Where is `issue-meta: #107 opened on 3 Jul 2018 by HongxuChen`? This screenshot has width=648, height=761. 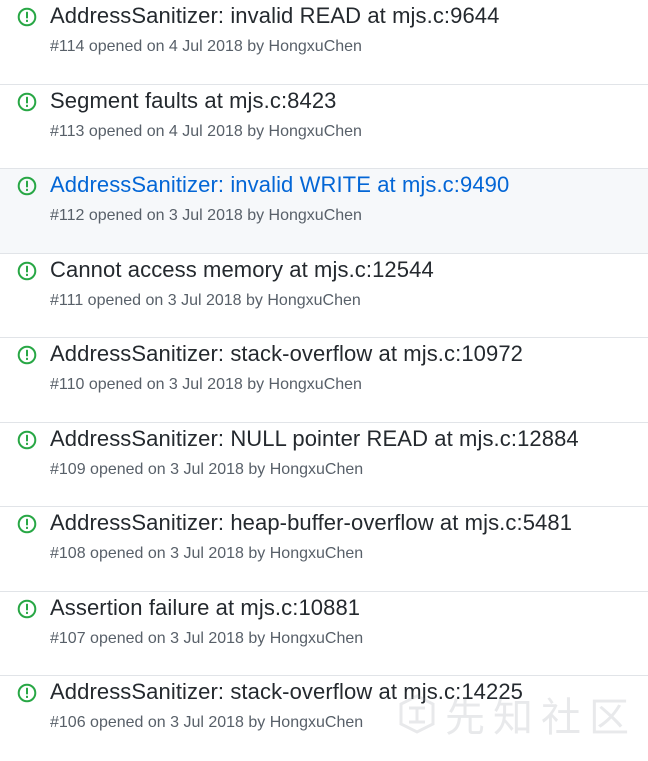
issue-meta: #107 opened on 3 Jul 2018 by HongxuChen is located at coordinates (207, 638).